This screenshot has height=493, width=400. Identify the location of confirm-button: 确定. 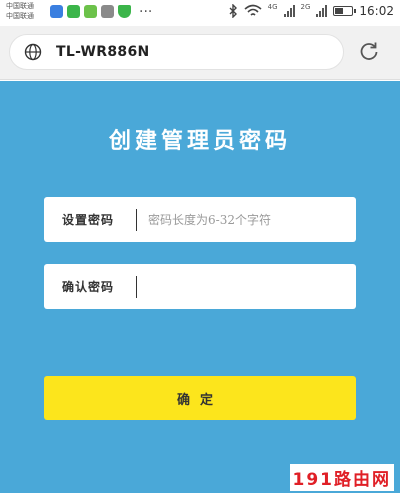
(200, 398).